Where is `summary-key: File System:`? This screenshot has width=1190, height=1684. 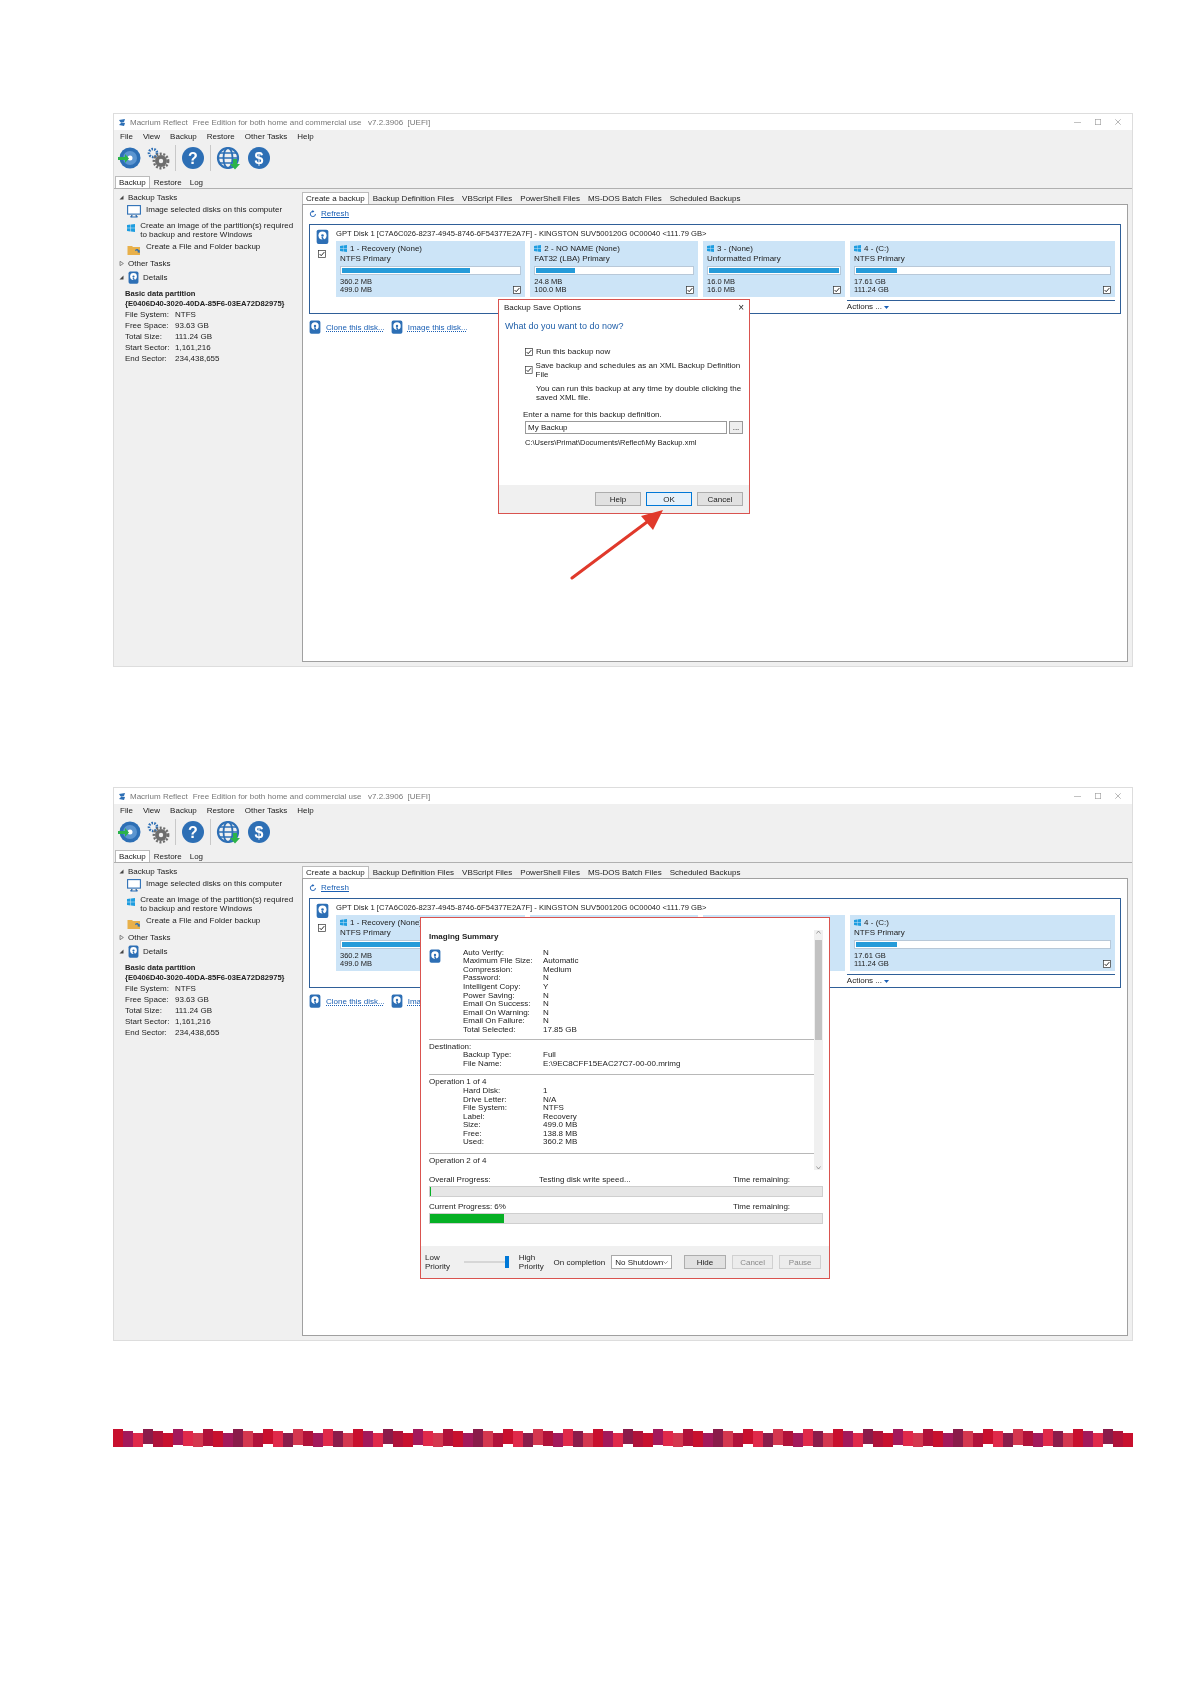 summary-key: File System: is located at coordinates (503, 1108).